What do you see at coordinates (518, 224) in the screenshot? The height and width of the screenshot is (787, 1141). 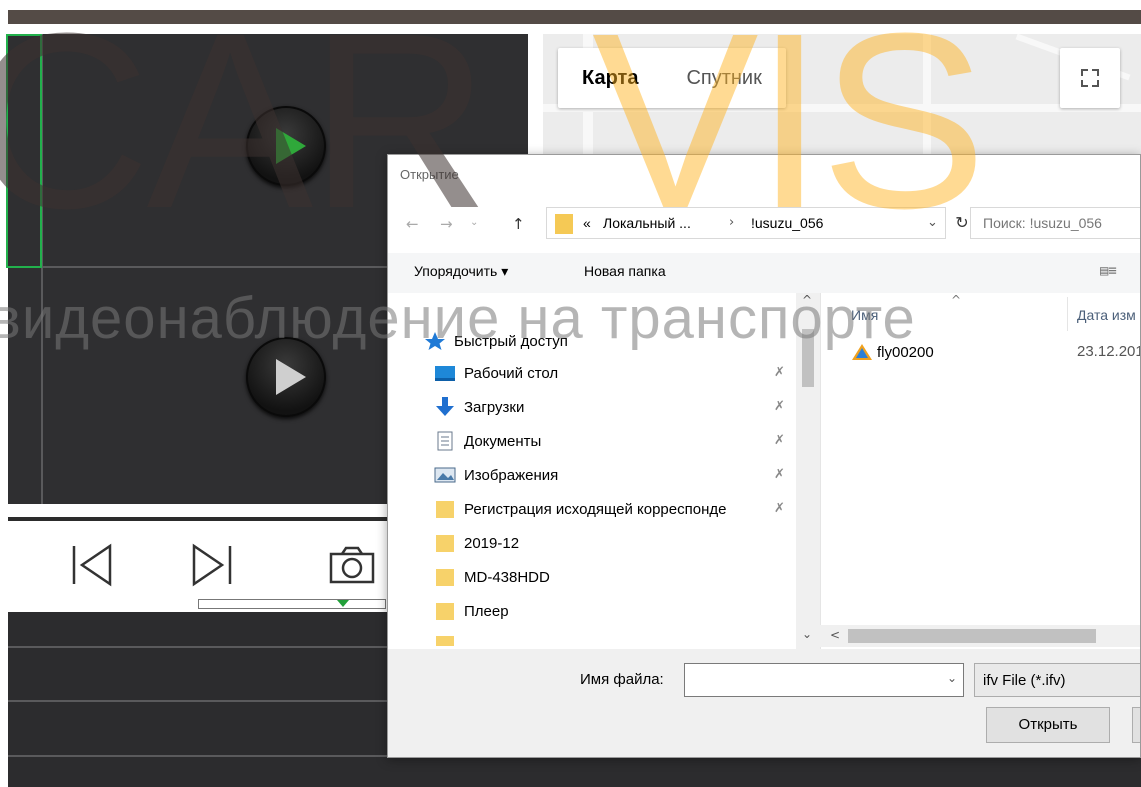 I see `up-arrow-icon: ↑` at bounding box center [518, 224].